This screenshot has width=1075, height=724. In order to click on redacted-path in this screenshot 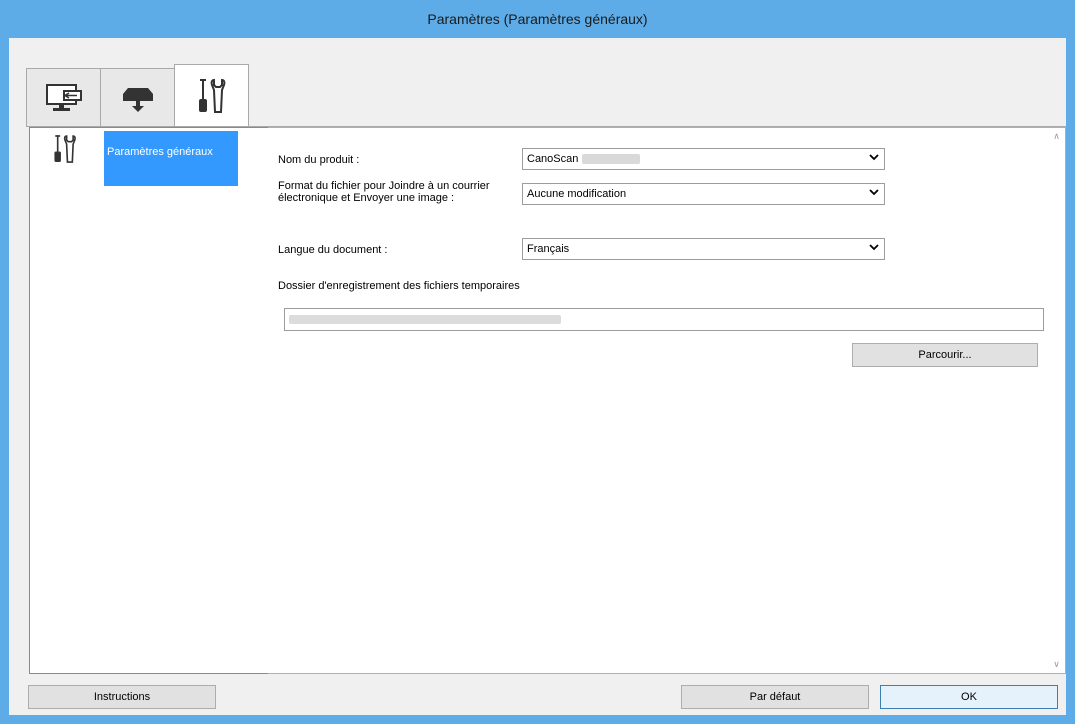, I will do `click(425, 319)`.